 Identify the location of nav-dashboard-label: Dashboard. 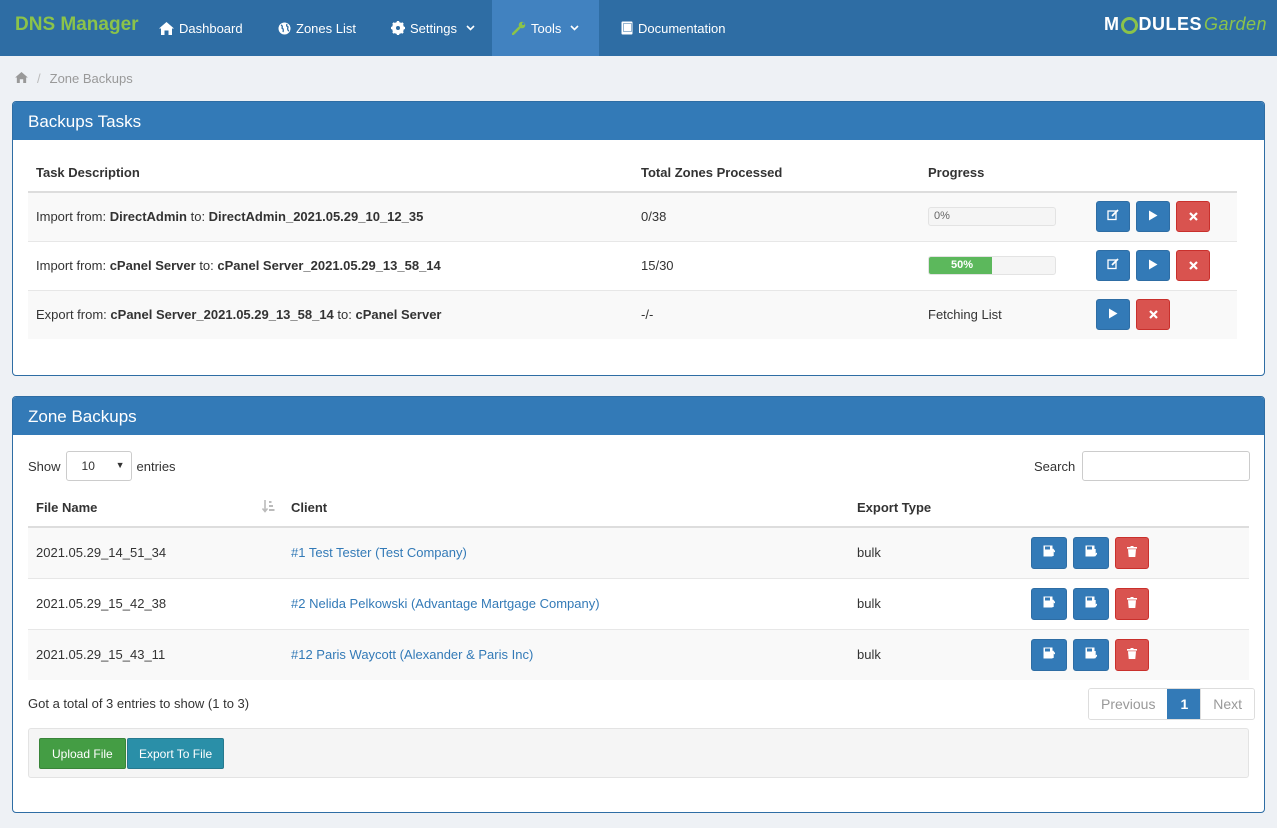
(211, 28).